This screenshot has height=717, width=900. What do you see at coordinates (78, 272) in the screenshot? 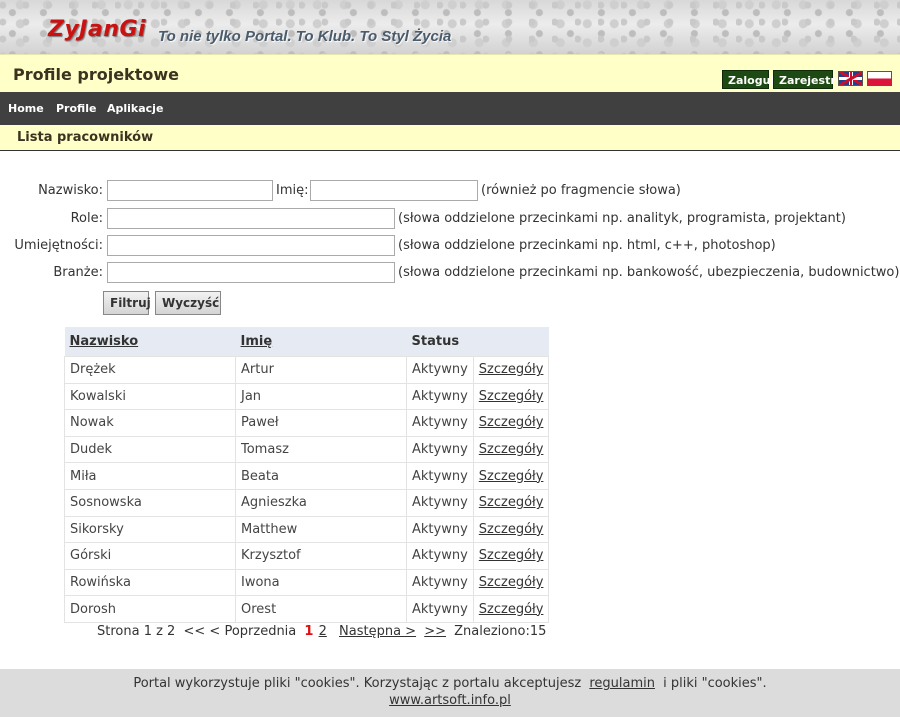
I see `industries-label: Branże:` at bounding box center [78, 272].